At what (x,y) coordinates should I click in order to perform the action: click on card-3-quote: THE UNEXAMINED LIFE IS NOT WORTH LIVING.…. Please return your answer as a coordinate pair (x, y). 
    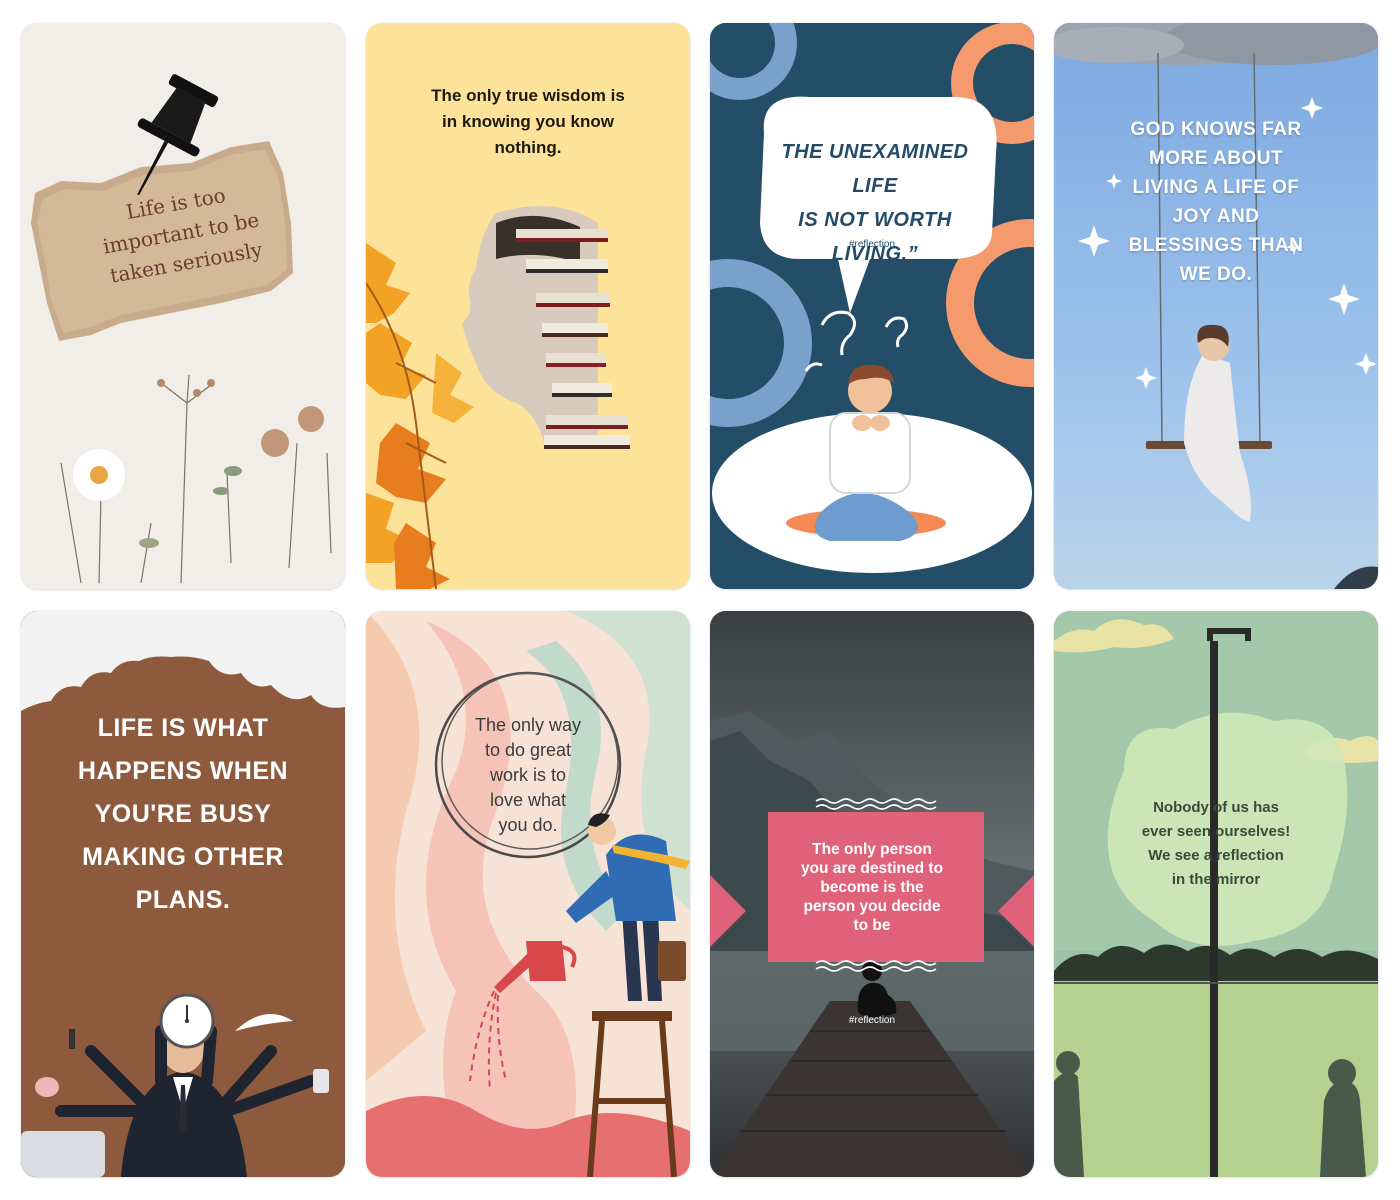
    Looking at the image, I should click on (875, 203).